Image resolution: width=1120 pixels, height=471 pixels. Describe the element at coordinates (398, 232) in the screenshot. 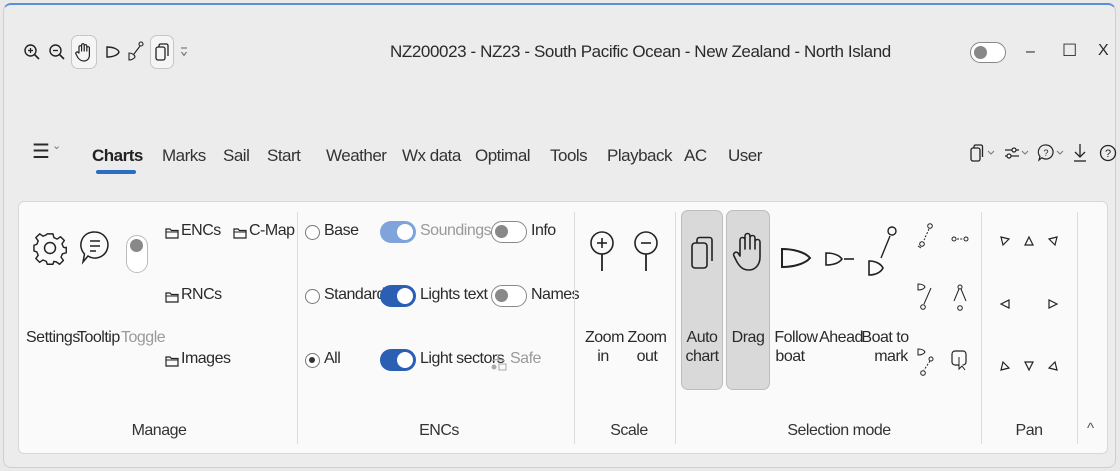

I see `soundings-toggle` at that location.